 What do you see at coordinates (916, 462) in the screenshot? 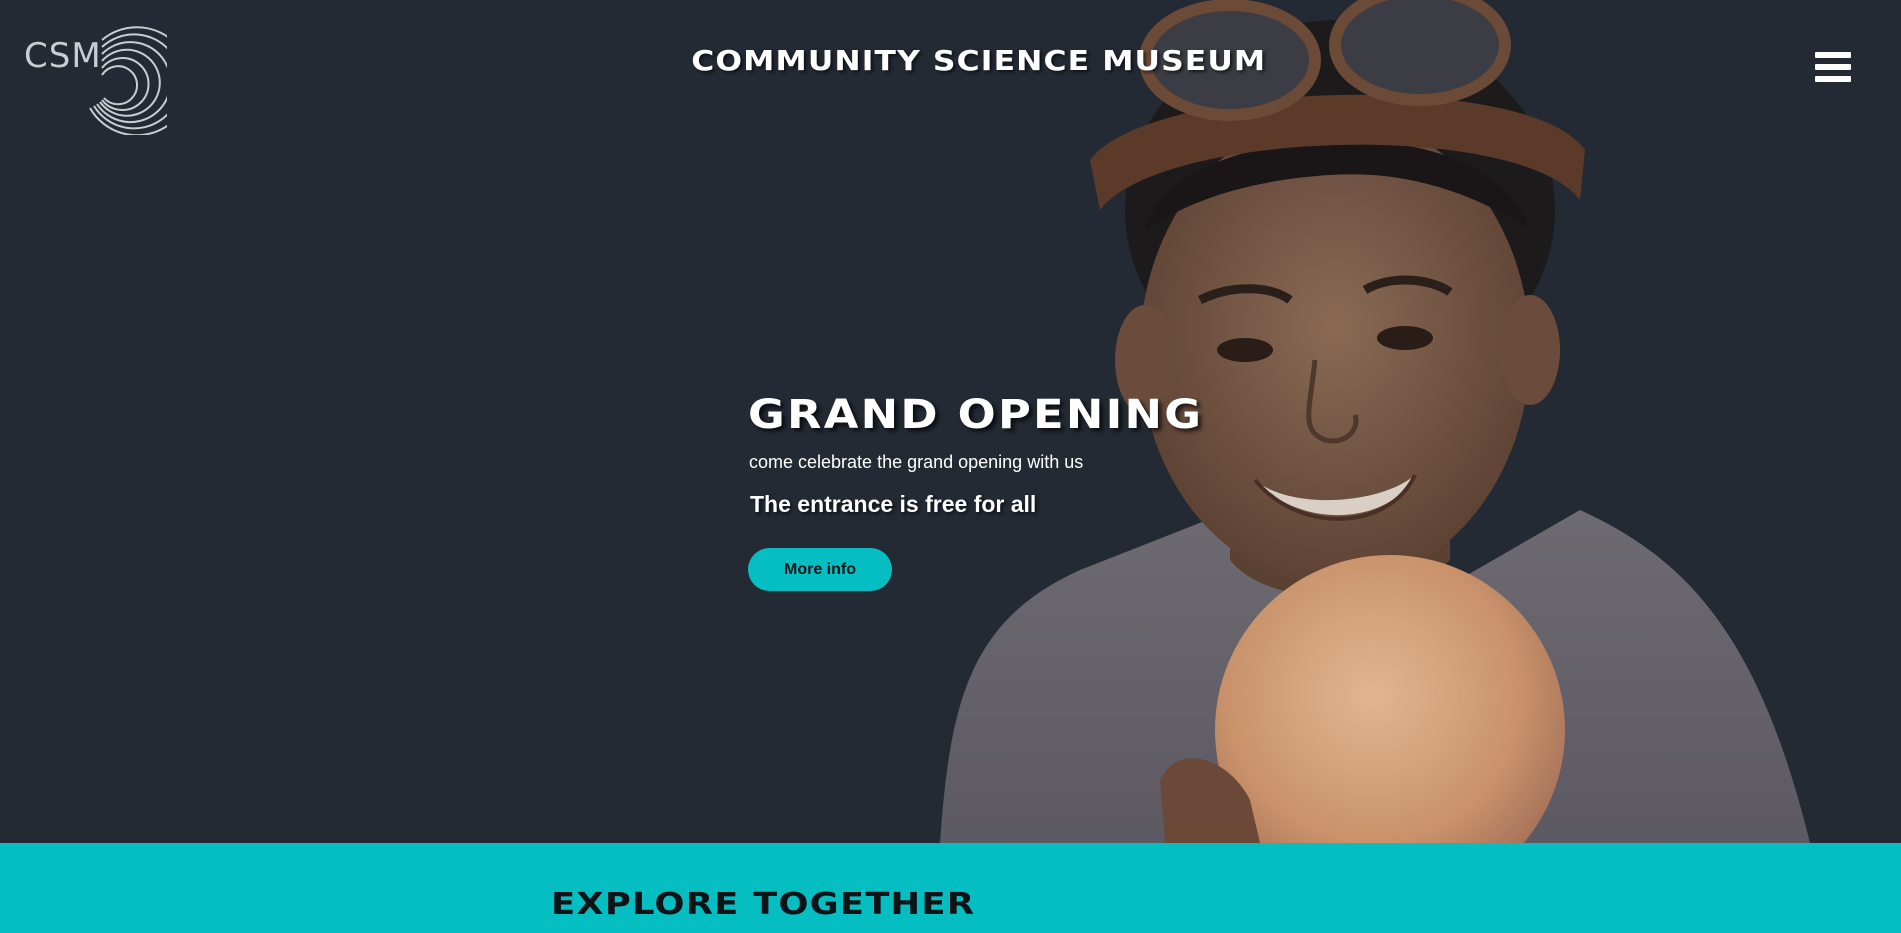
I see `hero-subheading: come celebrate the grand opening with us` at bounding box center [916, 462].